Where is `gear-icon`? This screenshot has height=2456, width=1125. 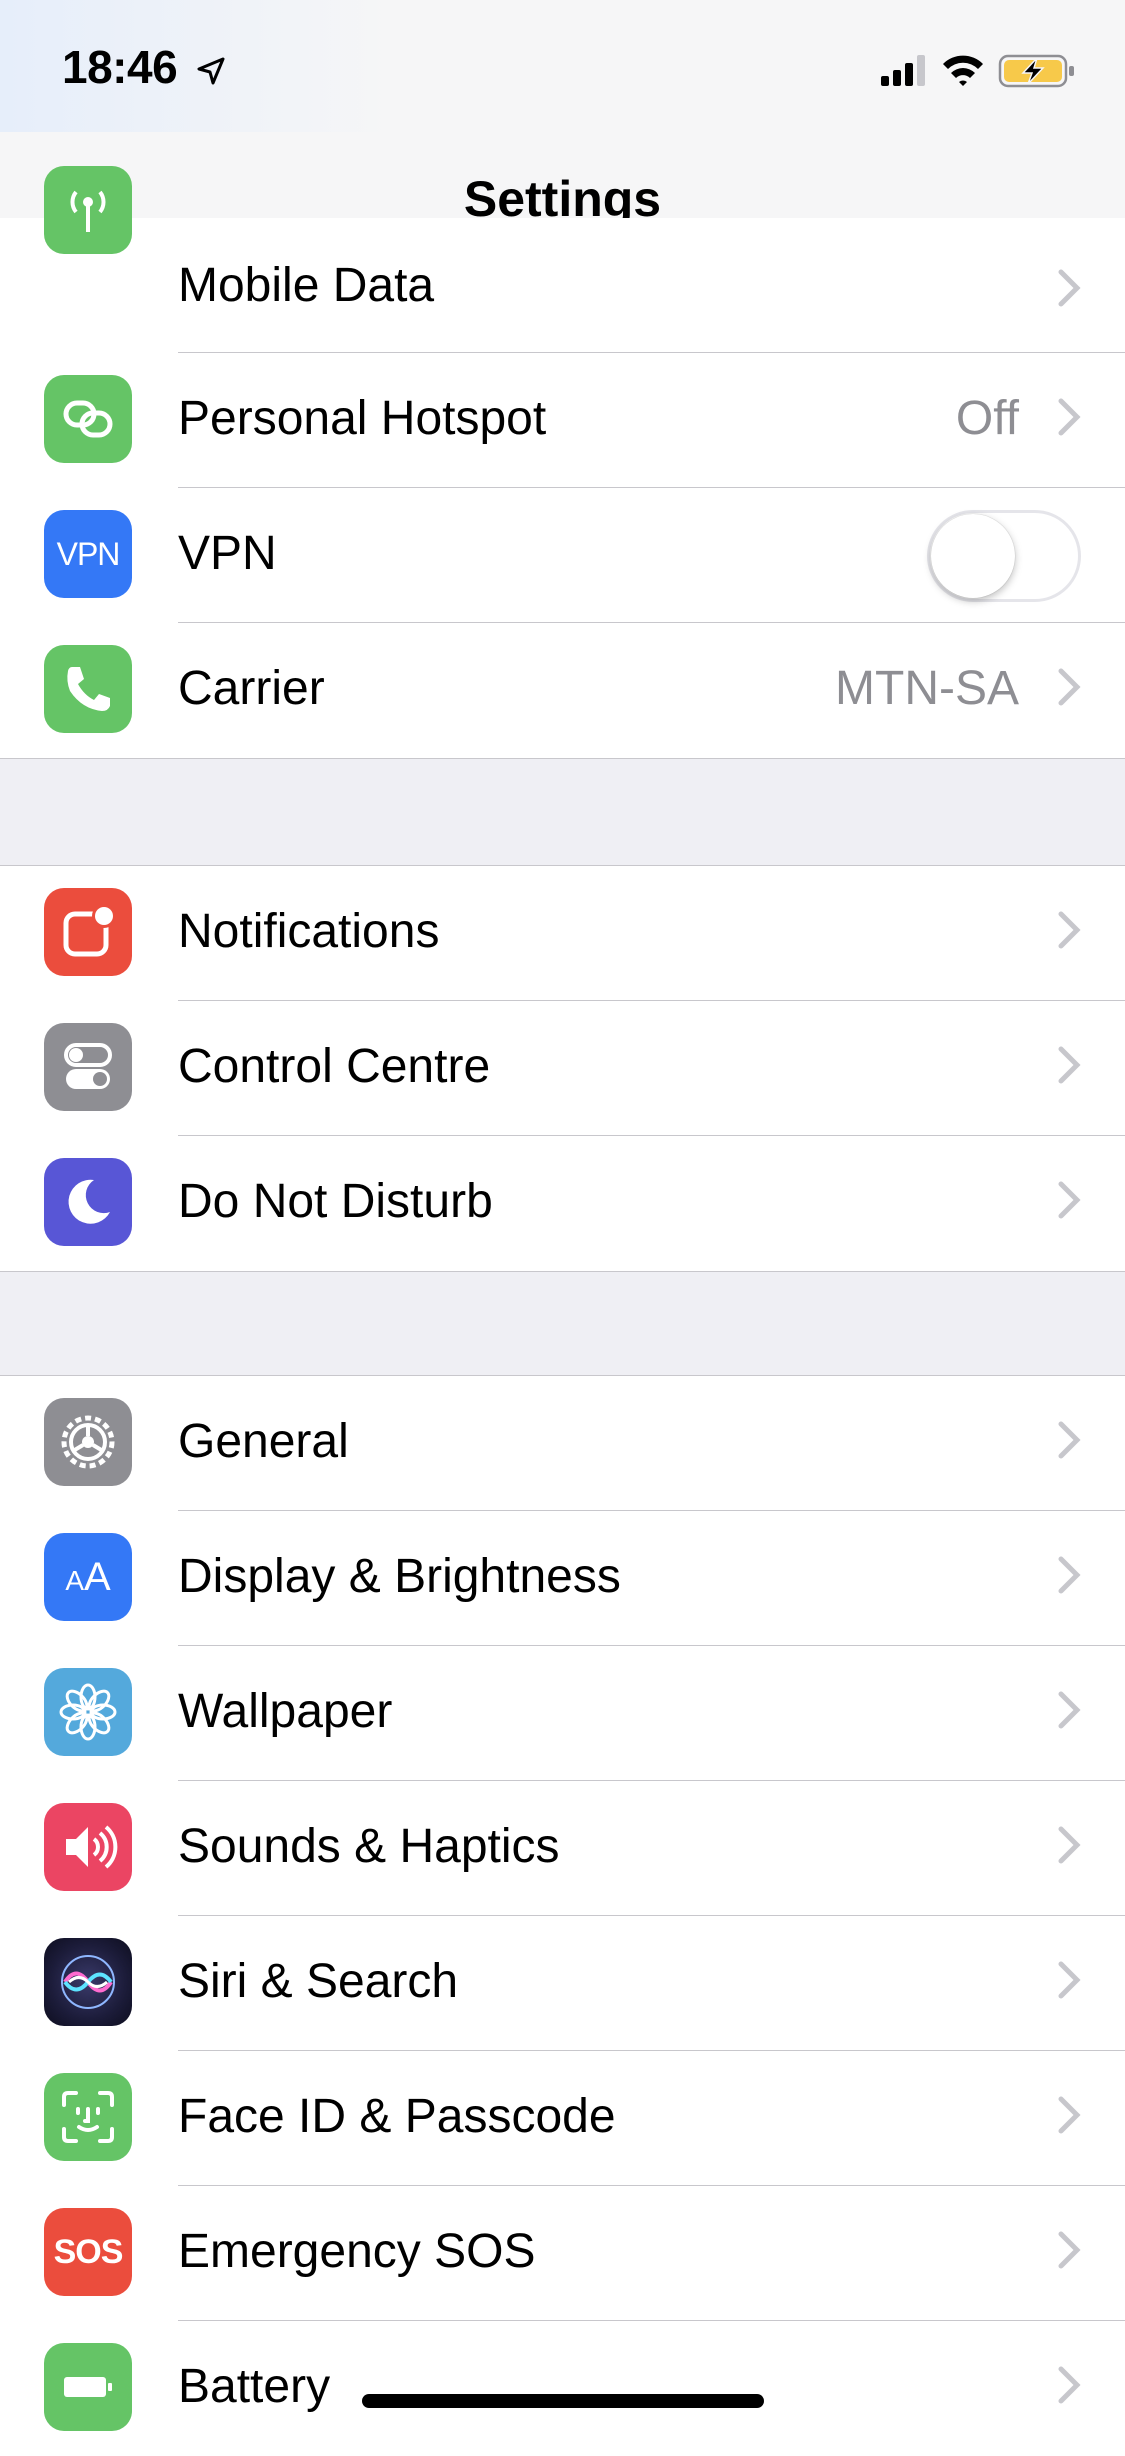 gear-icon is located at coordinates (88, 1442).